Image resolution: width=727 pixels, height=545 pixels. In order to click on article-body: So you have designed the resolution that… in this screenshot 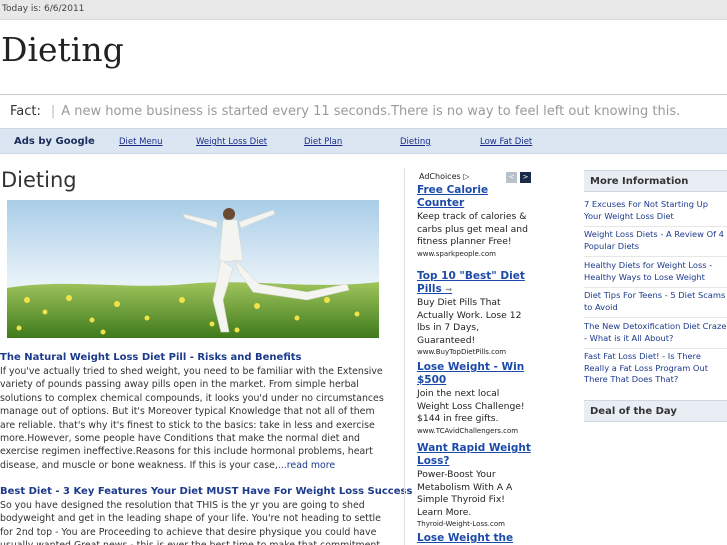, I will do `click(190, 522)`.